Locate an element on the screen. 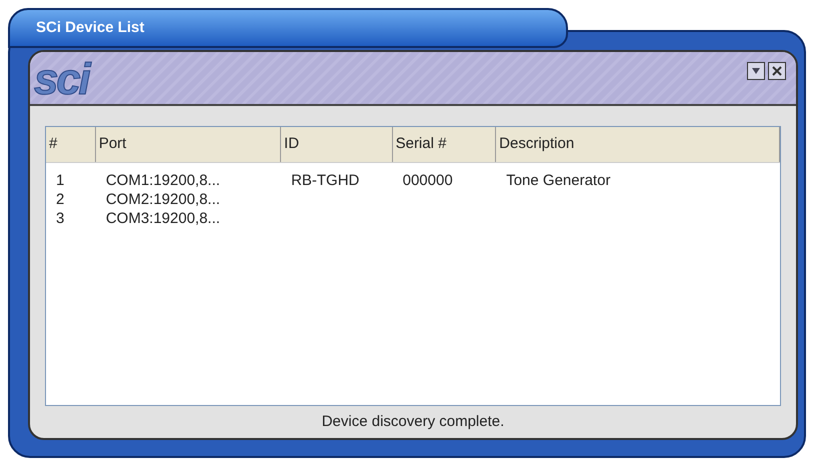 The width and height of the screenshot is (816, 466). minimize-button is located at coordinates (756, 71).